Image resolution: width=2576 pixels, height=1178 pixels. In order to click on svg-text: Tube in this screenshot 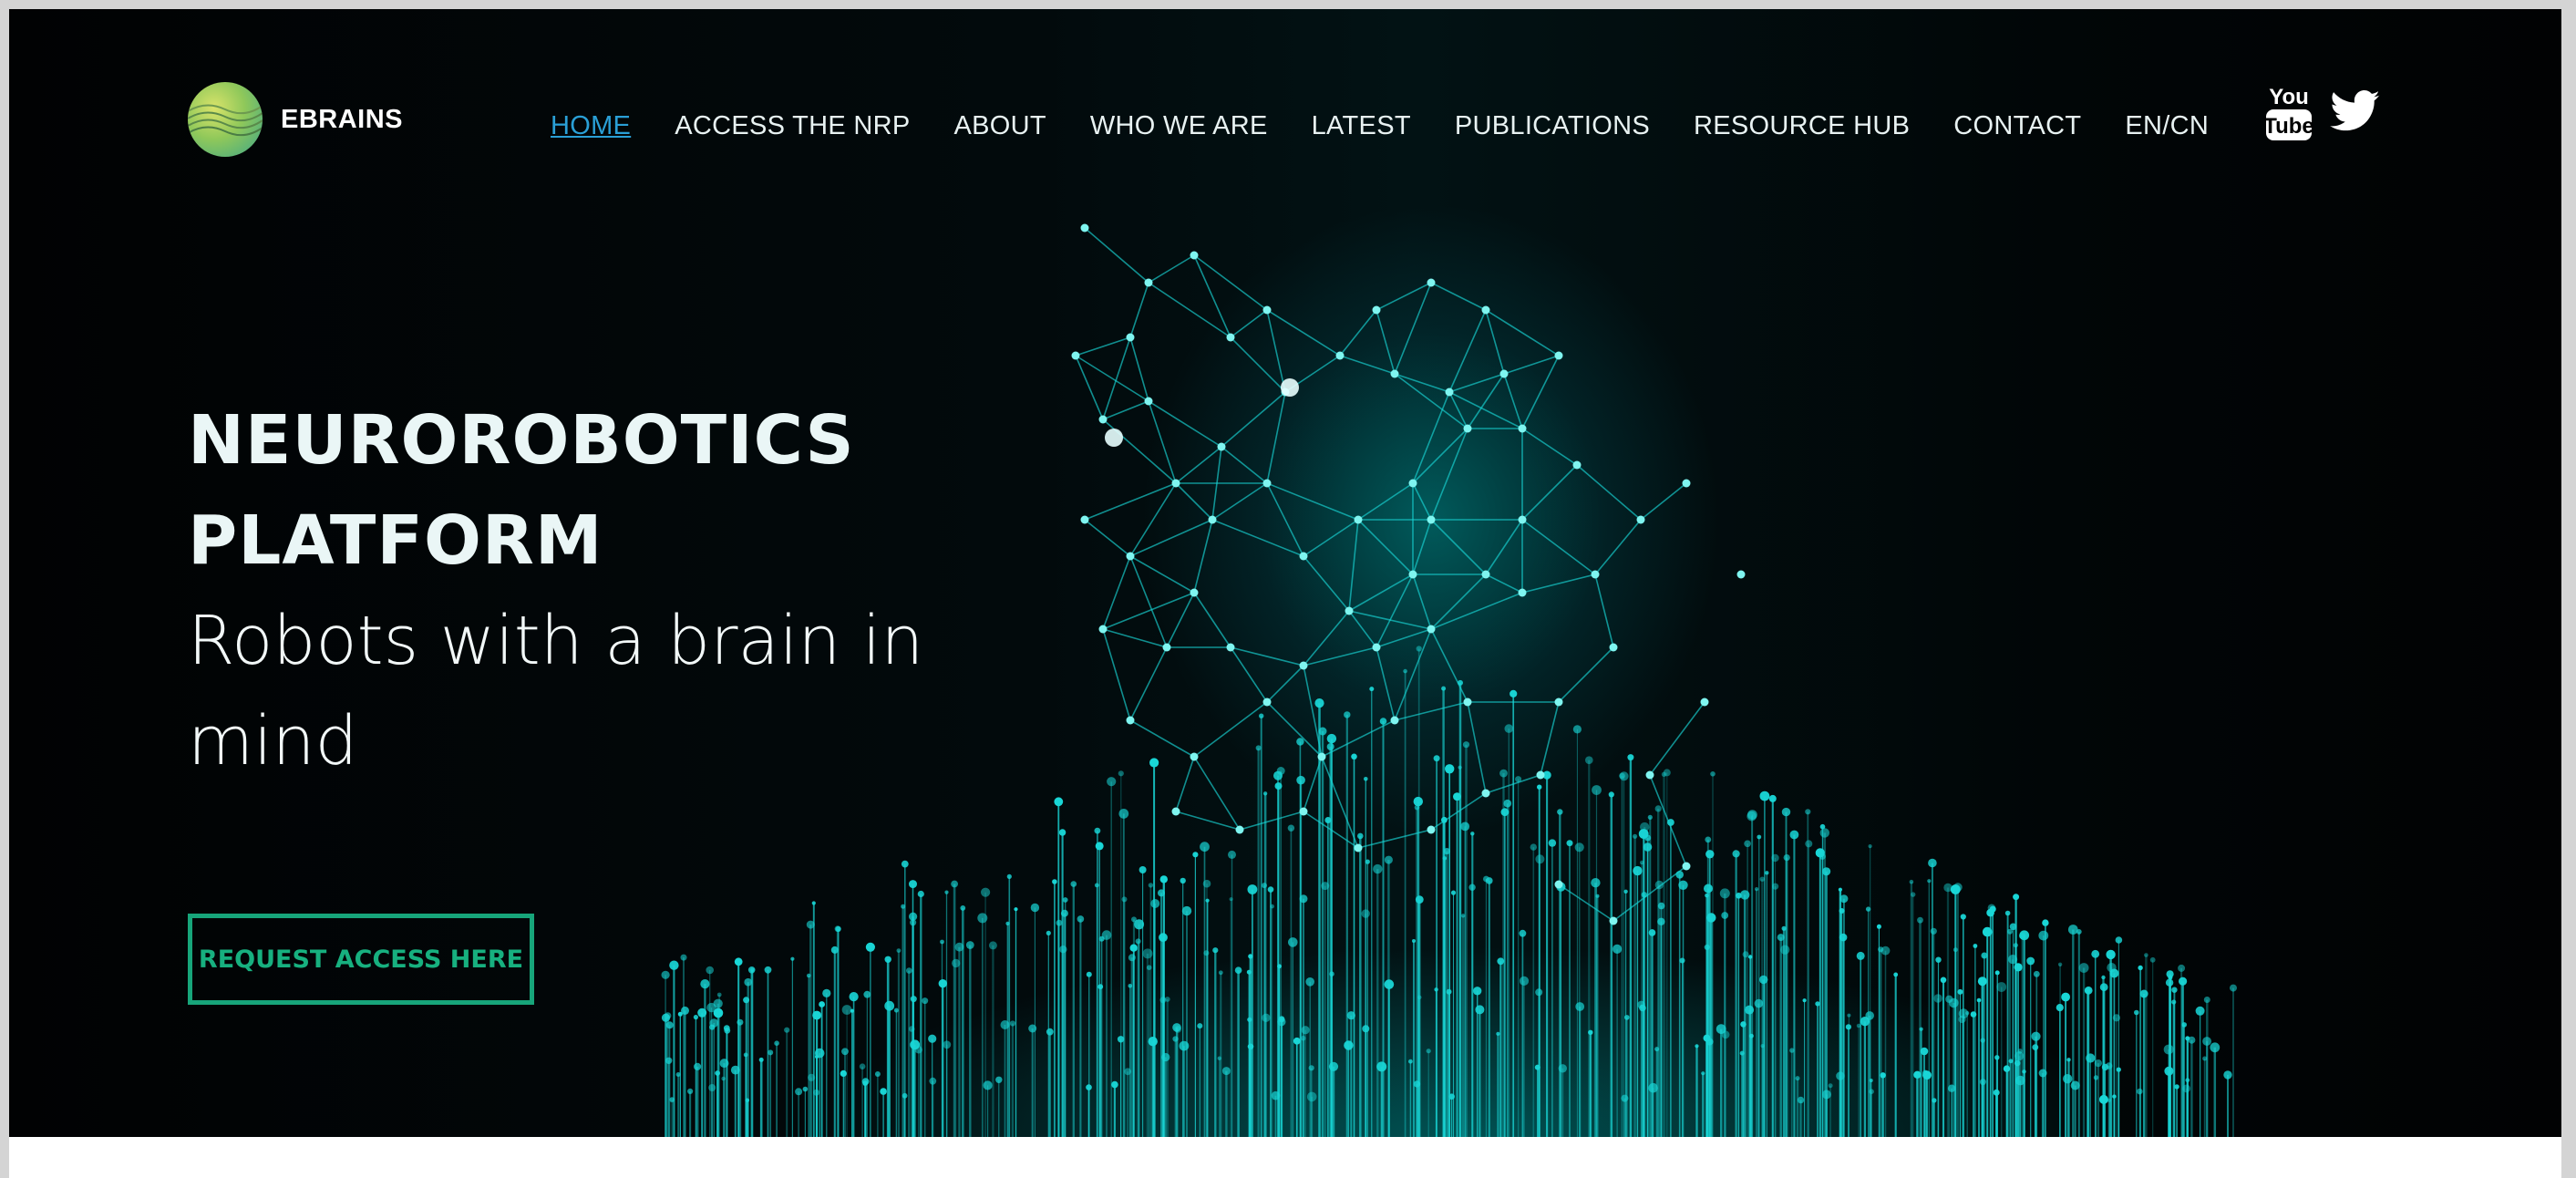, I will do `click(2288, 126)`.